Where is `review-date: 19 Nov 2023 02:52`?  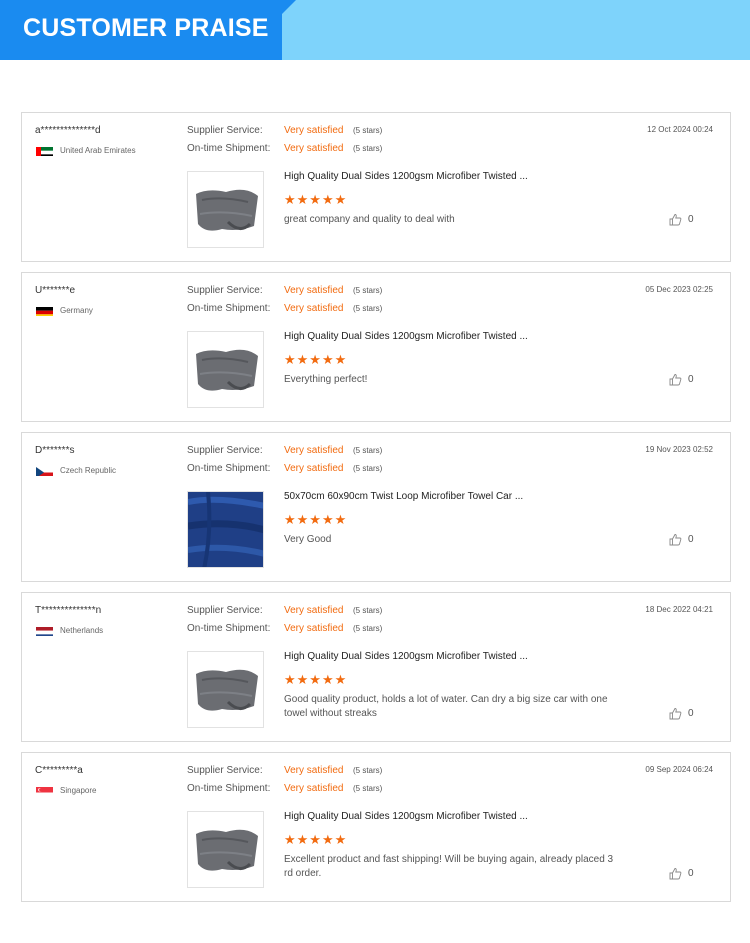
review-date: 19 Nov 2023 02:52 is located at coordinates (679, 449).